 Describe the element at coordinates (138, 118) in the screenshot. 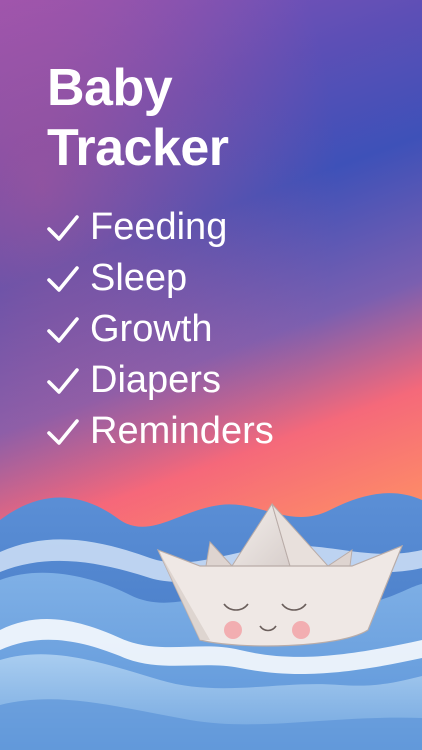

I see `app-title: Baby Tracker` at that location.